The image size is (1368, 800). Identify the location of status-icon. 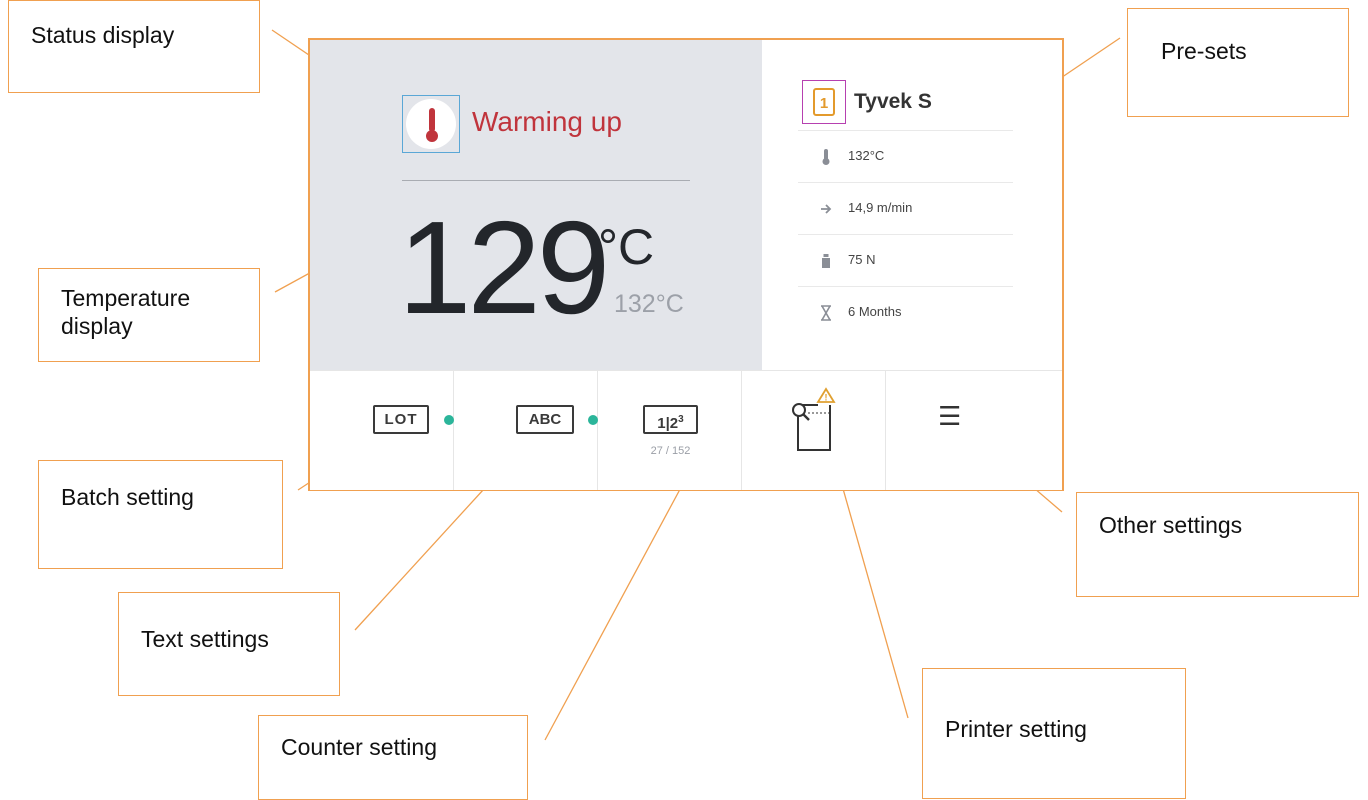
(431, 124).